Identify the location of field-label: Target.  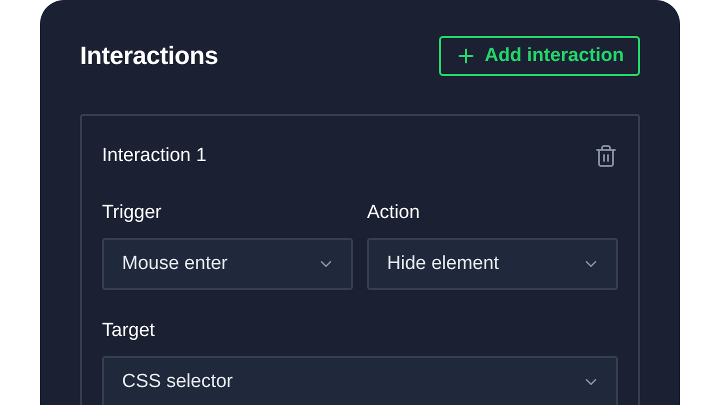
(129, 331).